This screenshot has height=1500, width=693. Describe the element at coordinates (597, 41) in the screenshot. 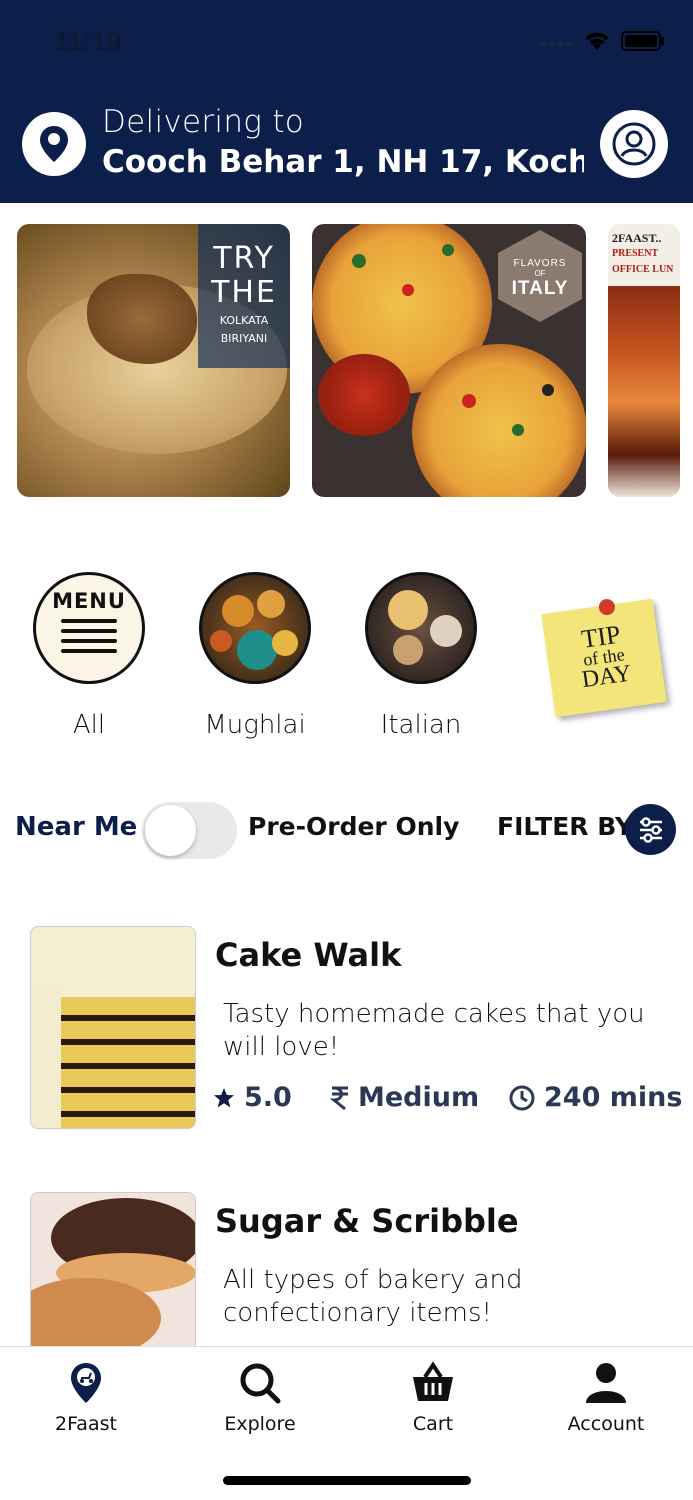

I see `wifi-icon` at that location.